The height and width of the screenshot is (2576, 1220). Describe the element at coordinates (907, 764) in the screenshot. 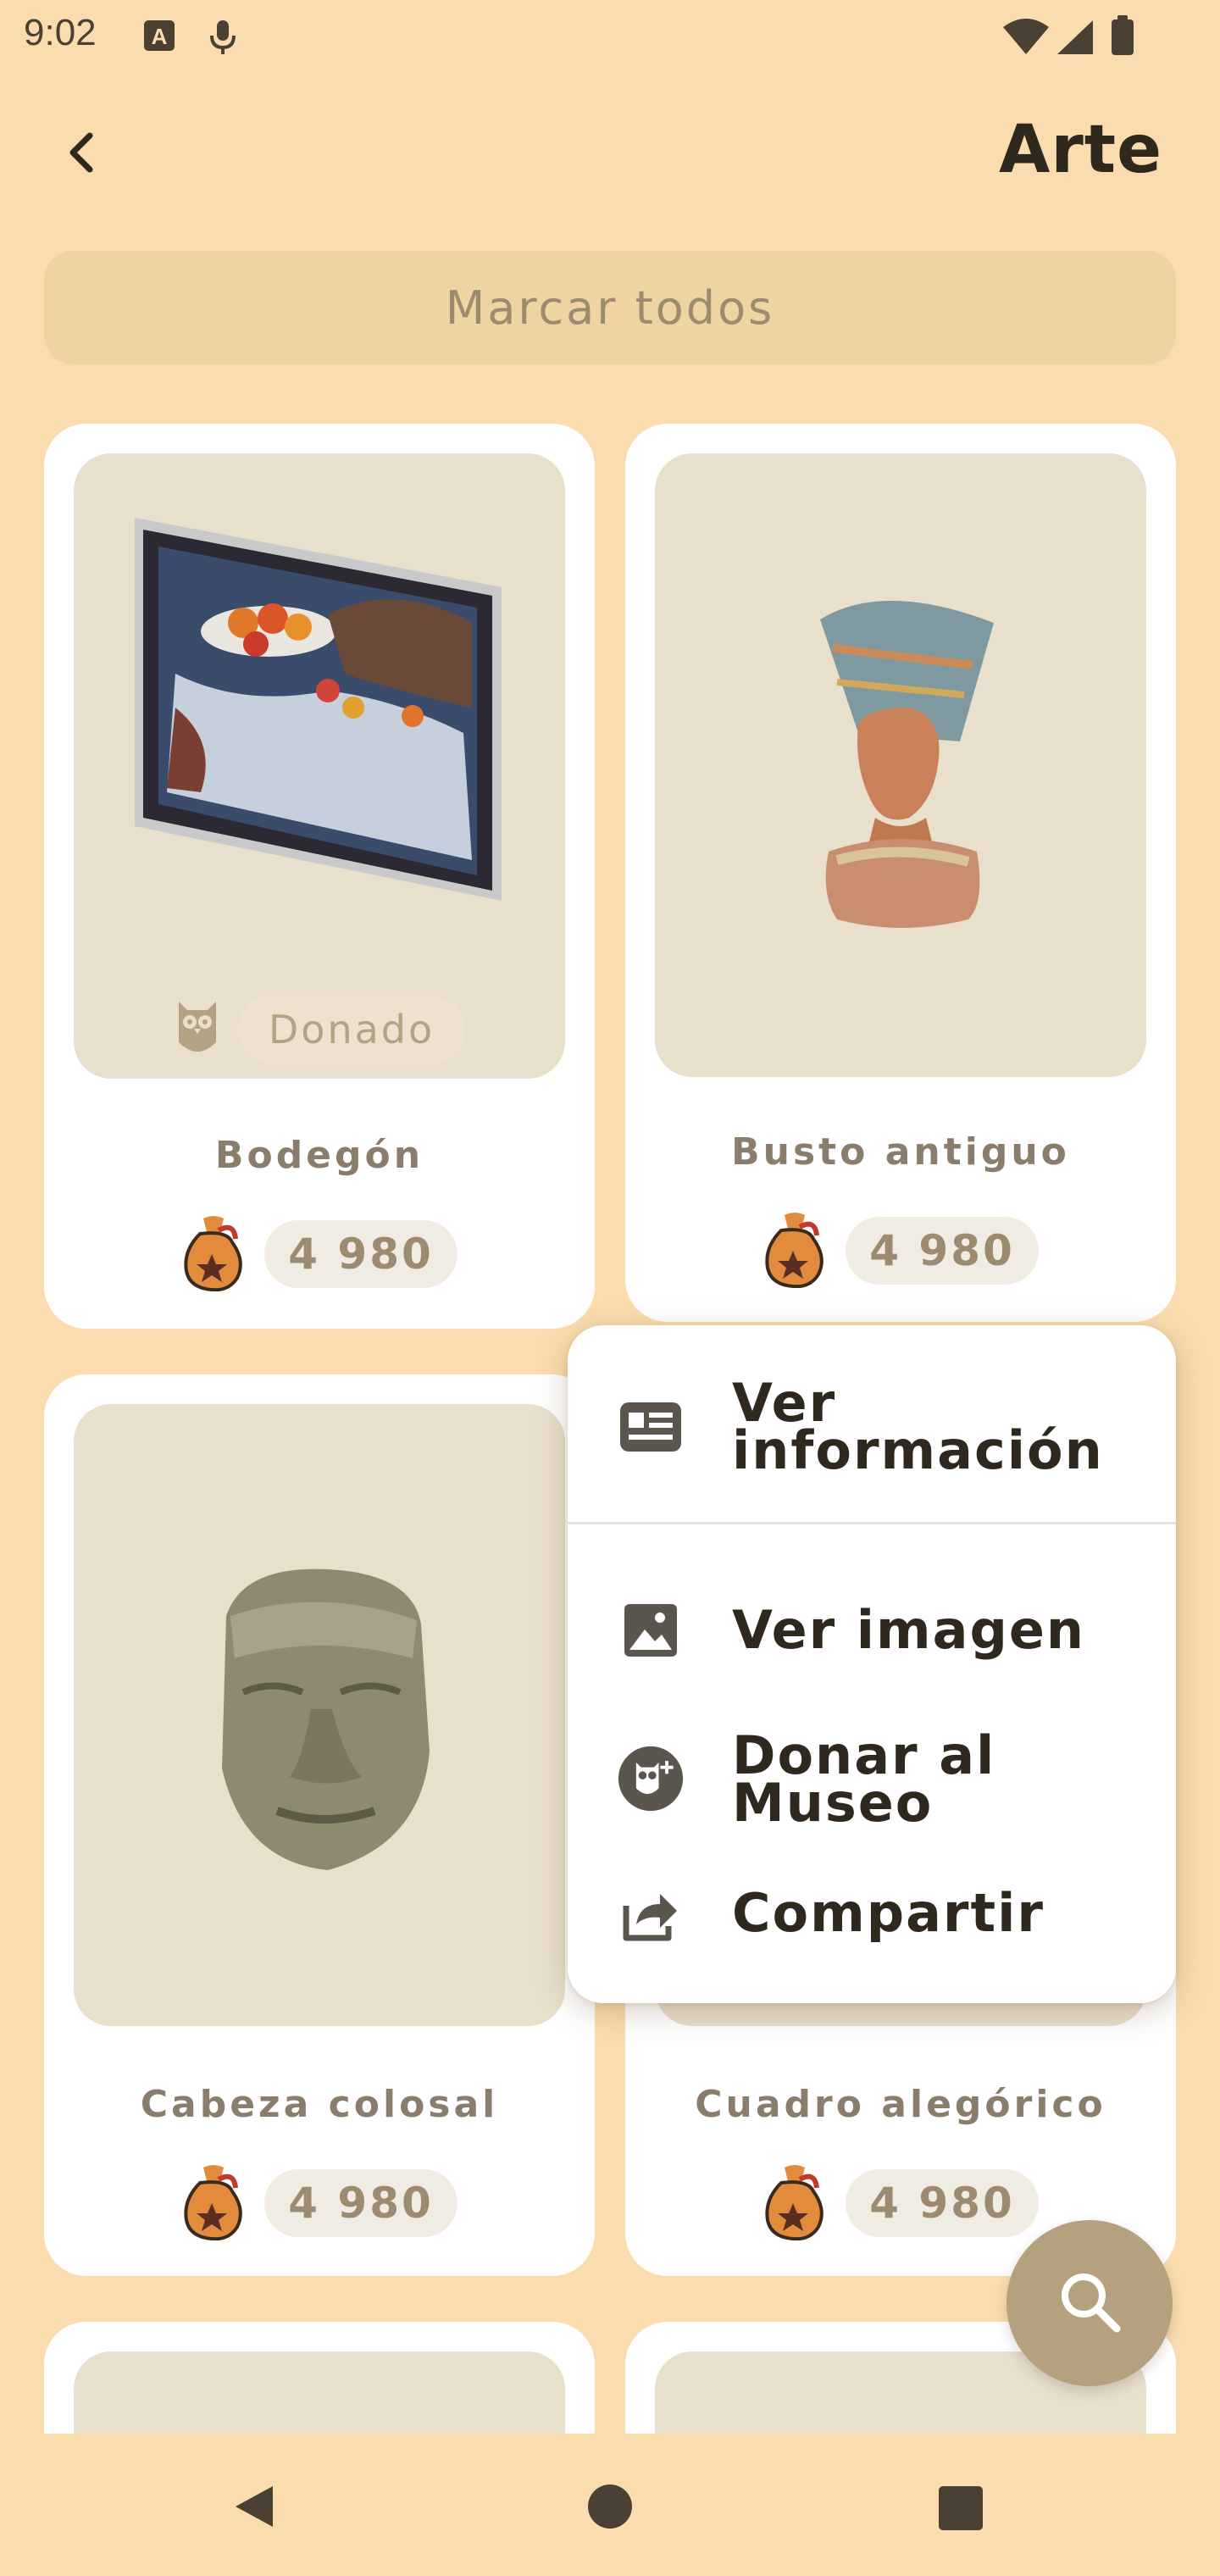

I see `bust-sculpture-icon` at that location.